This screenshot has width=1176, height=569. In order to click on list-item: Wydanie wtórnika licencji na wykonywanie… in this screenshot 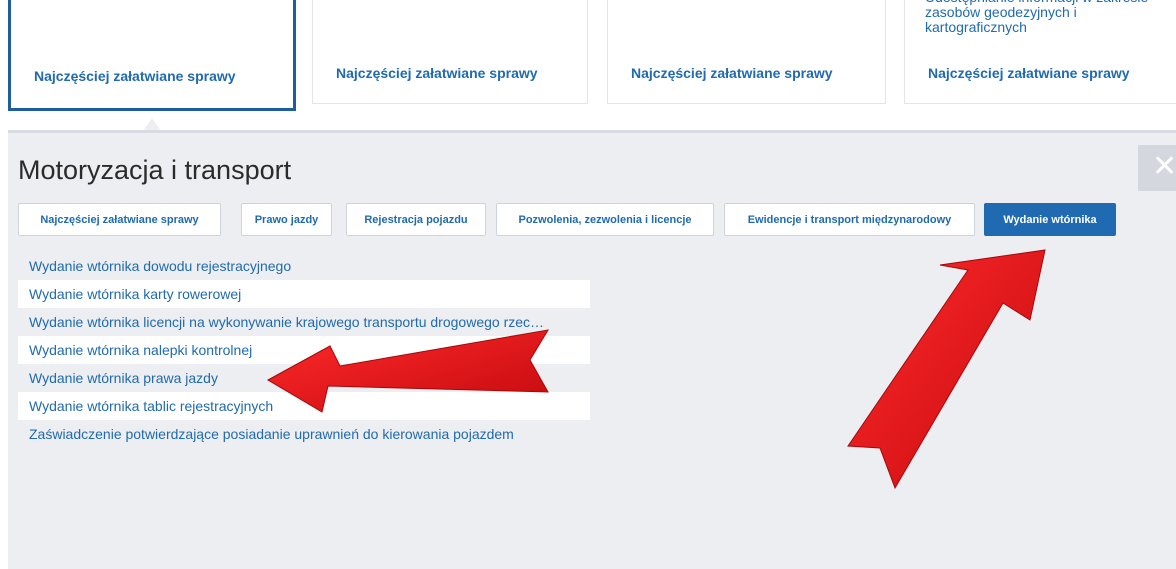, I will do `click(304, 322)`.